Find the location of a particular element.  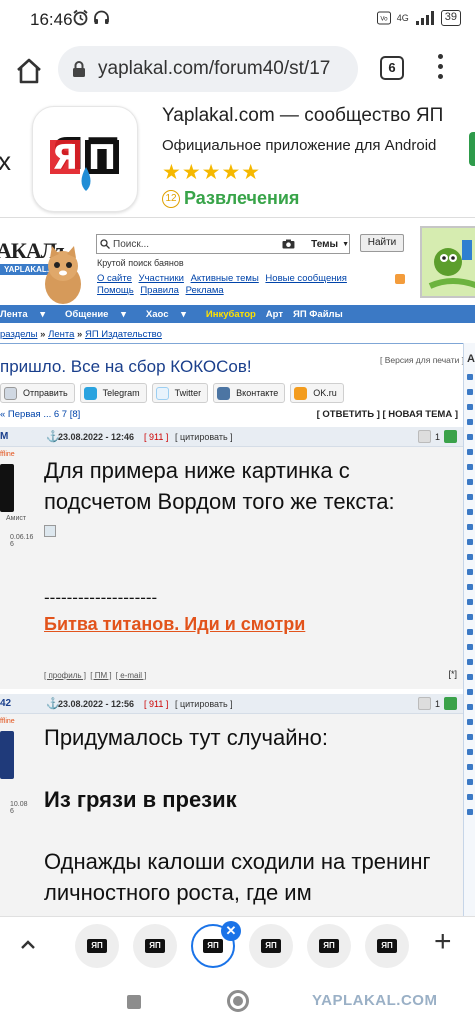

volte-icon: Vo is located at coordinates (383, 18).